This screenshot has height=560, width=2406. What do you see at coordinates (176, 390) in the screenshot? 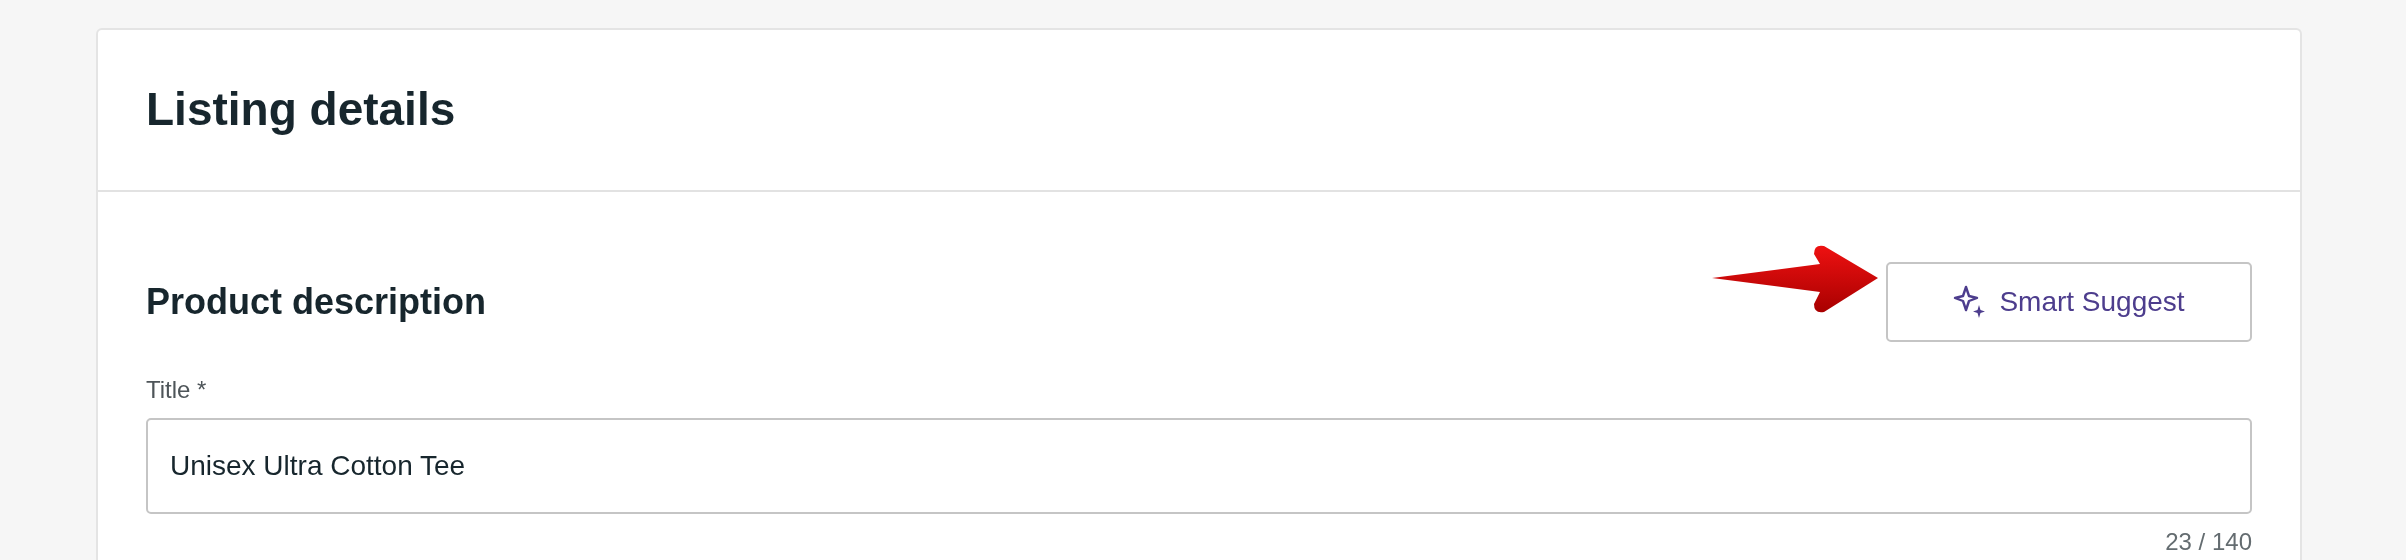
I see `field-label: Title *` at bounding box center [176, 390].